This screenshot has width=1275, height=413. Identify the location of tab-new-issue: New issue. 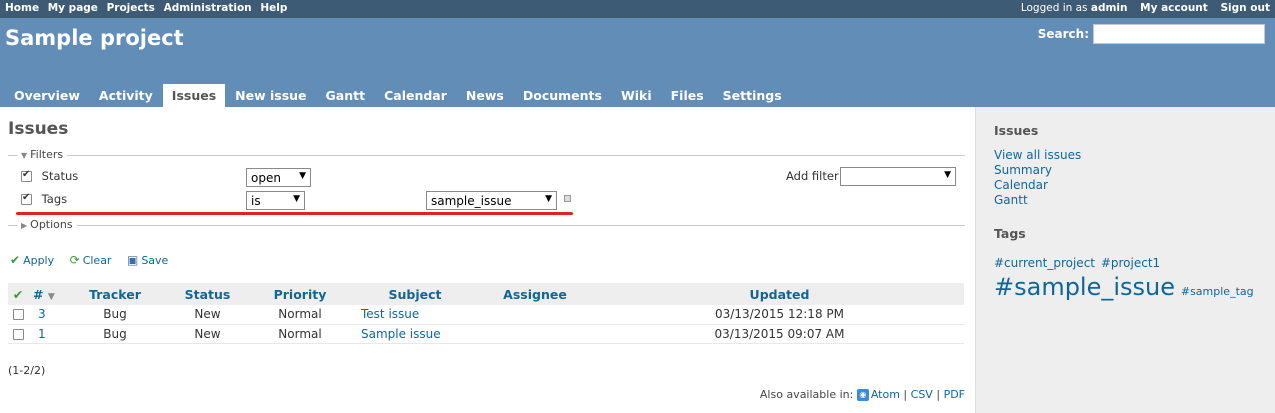
(270, 95).